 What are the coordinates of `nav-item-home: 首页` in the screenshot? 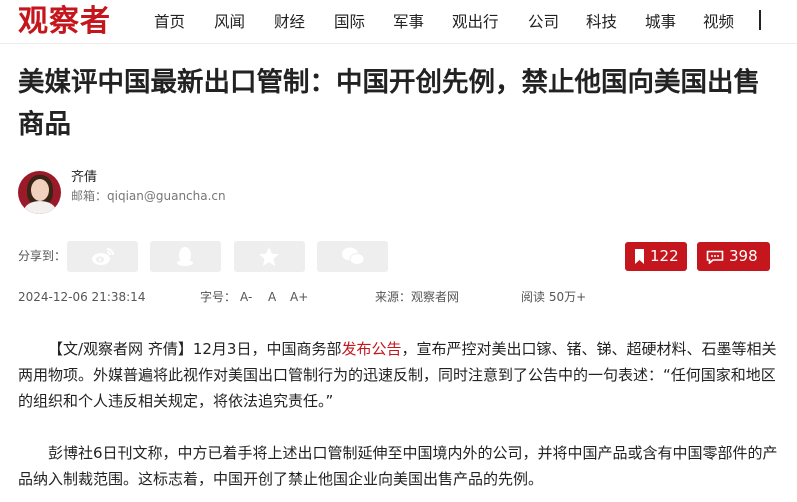 It's located at (169, 22).